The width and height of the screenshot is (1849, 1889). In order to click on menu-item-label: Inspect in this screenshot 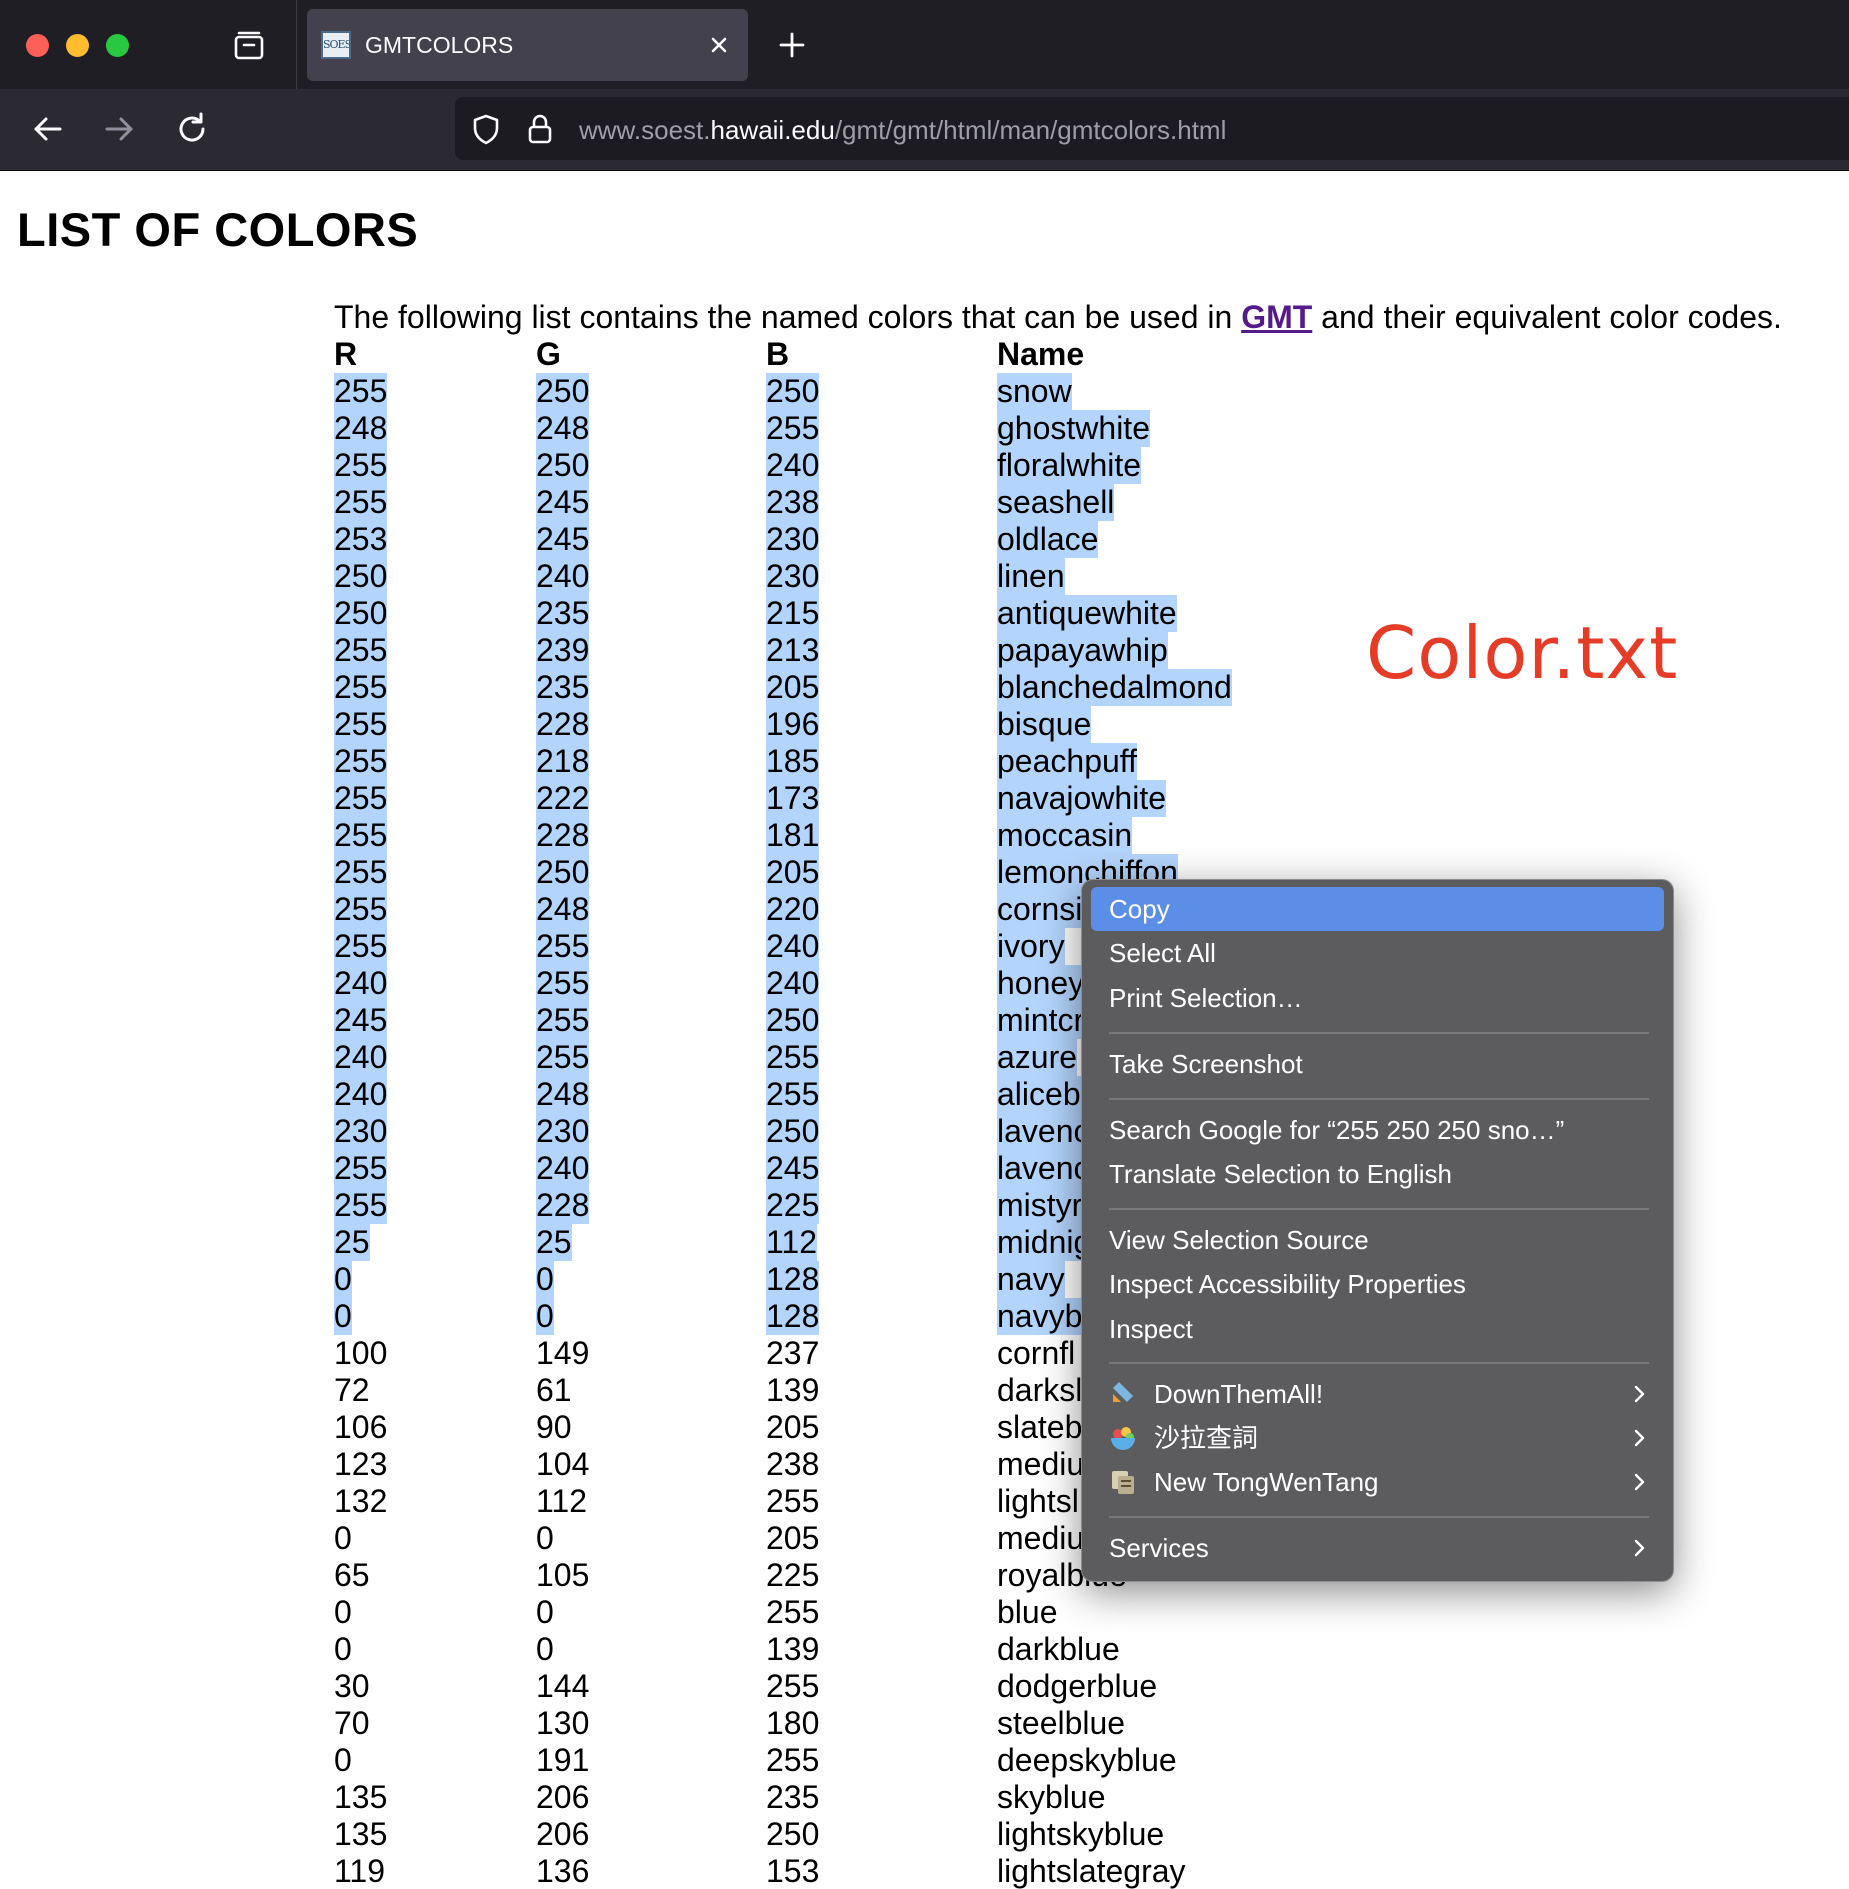, I will do `click(1151, 1329)`.